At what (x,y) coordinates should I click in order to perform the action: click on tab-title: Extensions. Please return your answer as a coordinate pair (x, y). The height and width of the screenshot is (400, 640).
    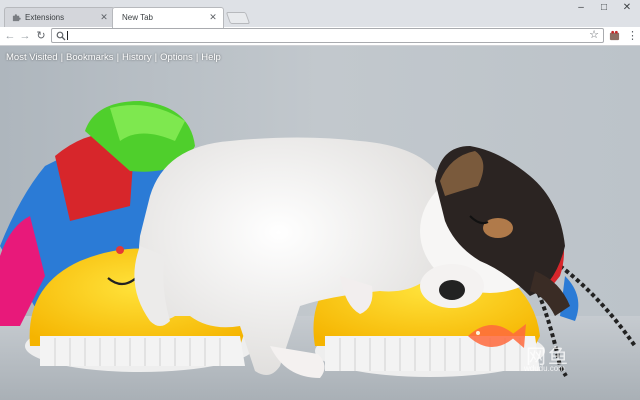
    Looking at the image, I should click on (45, 17).